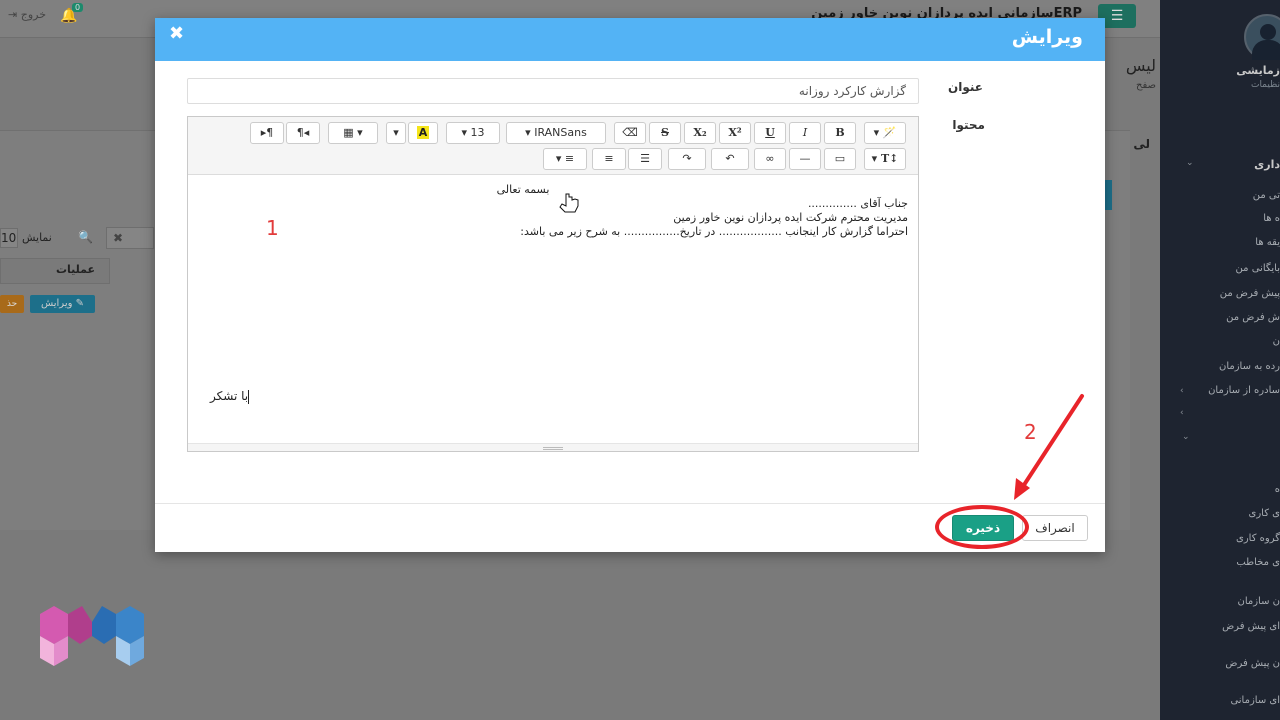 This screenshot has height=720, width=1280. What do you see at coordinates (353, 133) in the screenshot?
I see `table-button: ▦ ▾` at bounding box center [353, 133].